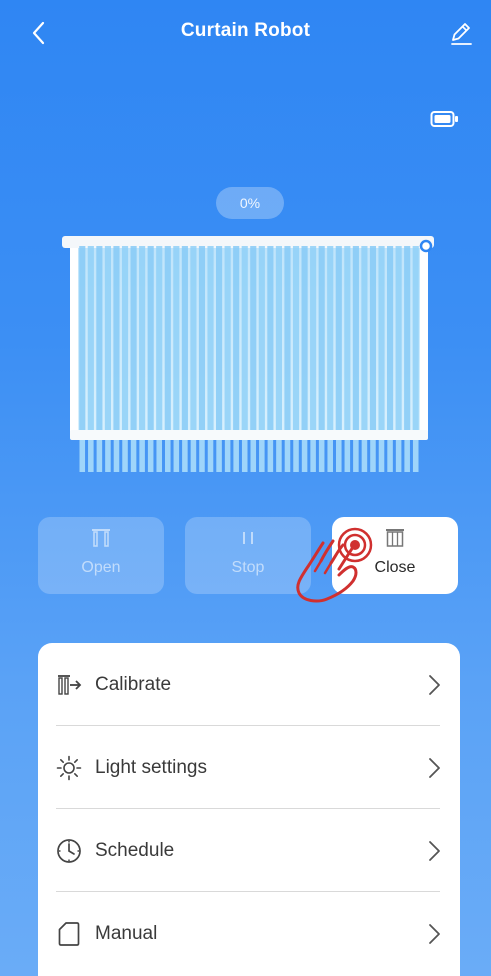 This screenshot has height=976, width=491. What do you see at coordinates (250, 203) in the screenshot?
I see `position-percent-badge: 0%` at bounding box center [250, 203].